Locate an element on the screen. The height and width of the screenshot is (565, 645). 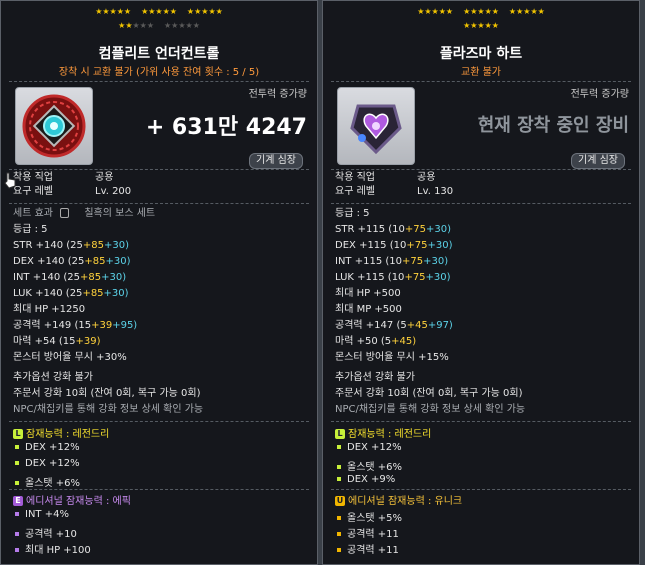
job-value: 공용 is located at coordinates (104, 177).